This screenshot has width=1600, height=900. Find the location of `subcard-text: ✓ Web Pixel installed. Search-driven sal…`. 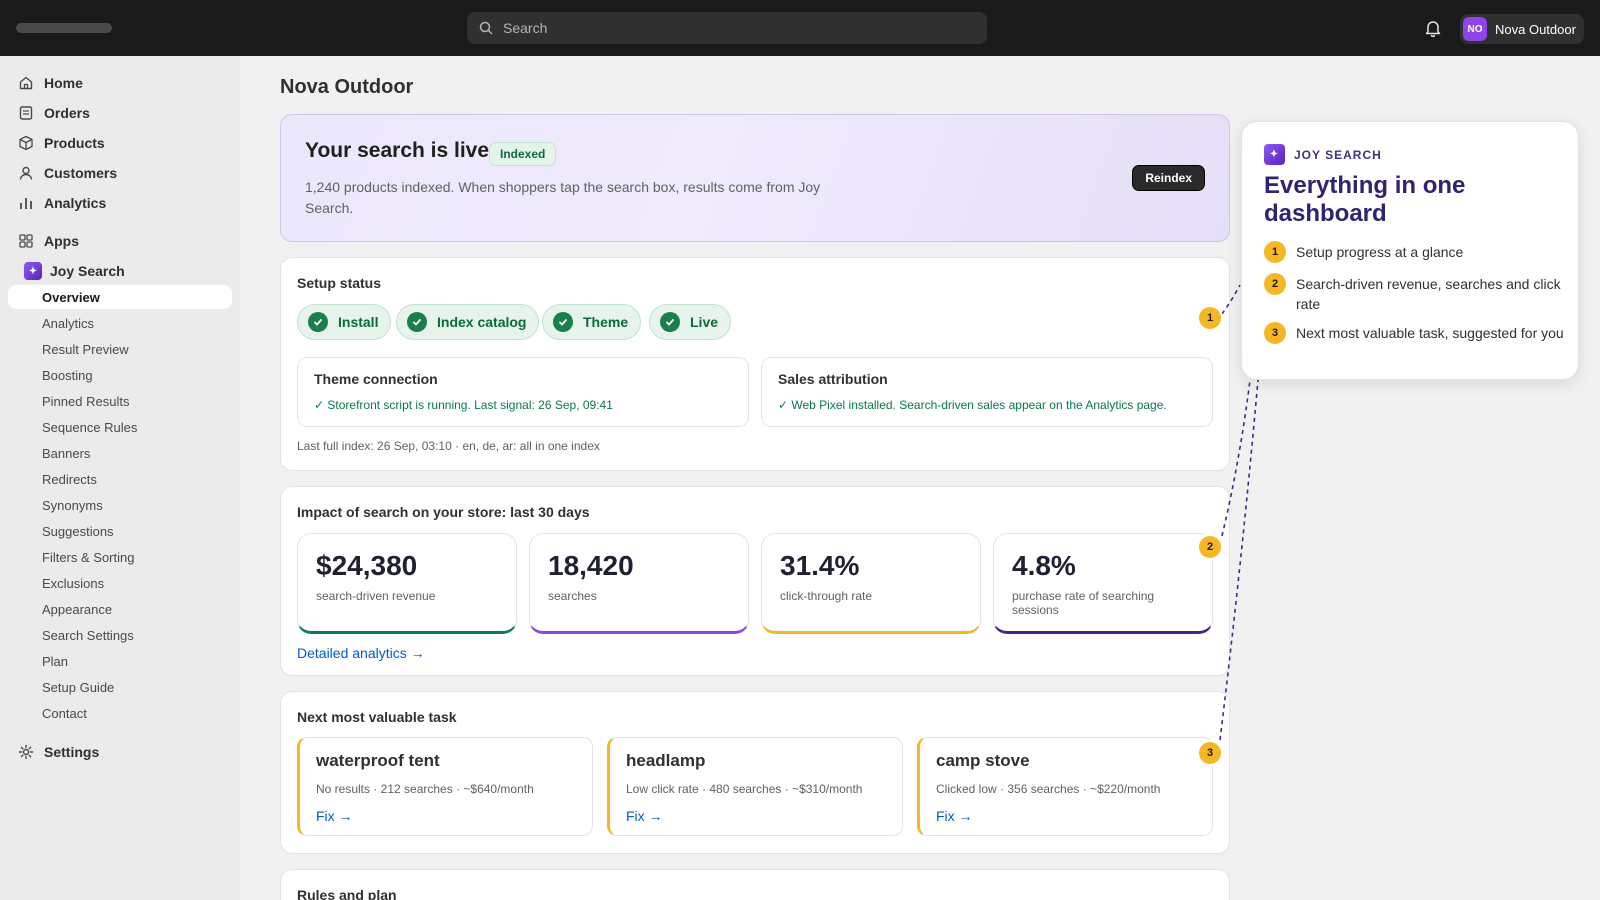

subcard-text: ✓ Web Pixel installed. Search-driven sal… is located at coordinates (972, 405).